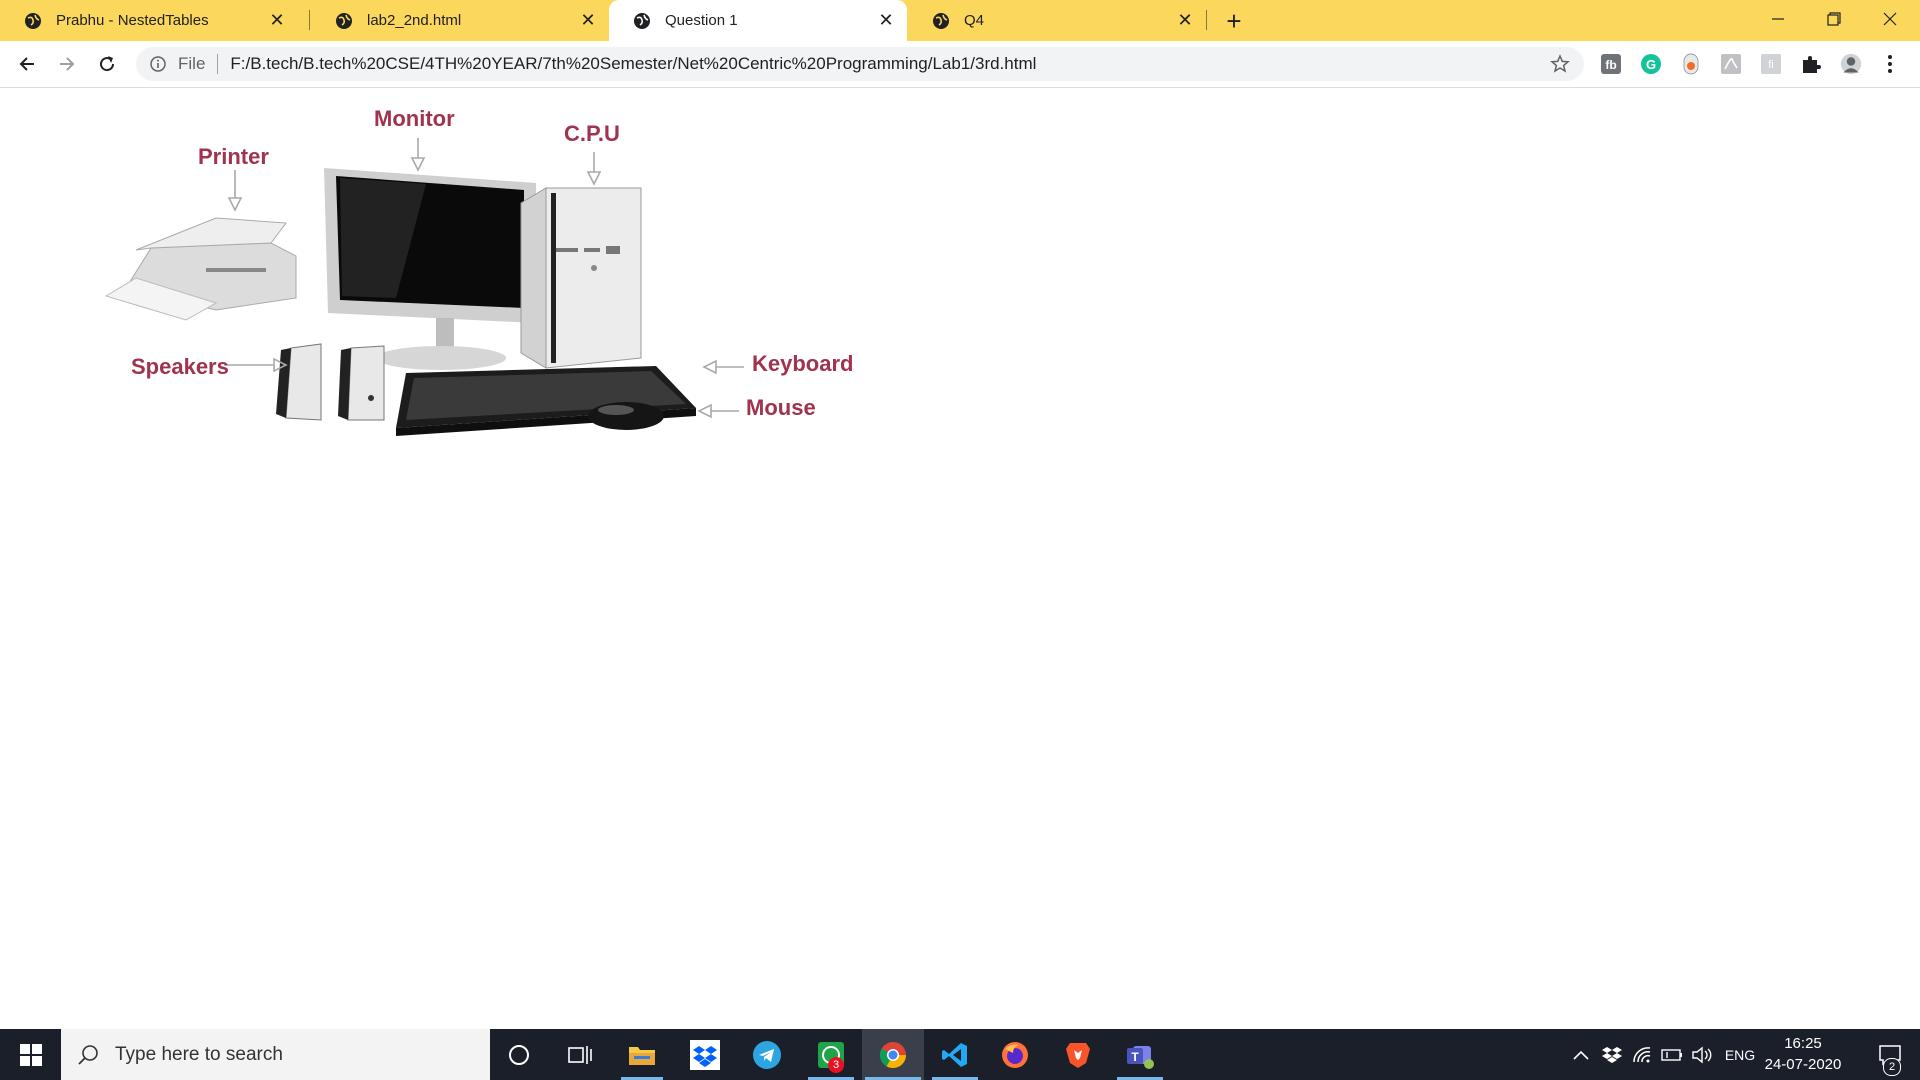  What do you see at coordinates (1057, 20) in the screenshot?
I see `tab-q4: Q4 ✕` at bounding box center [1057, 20].